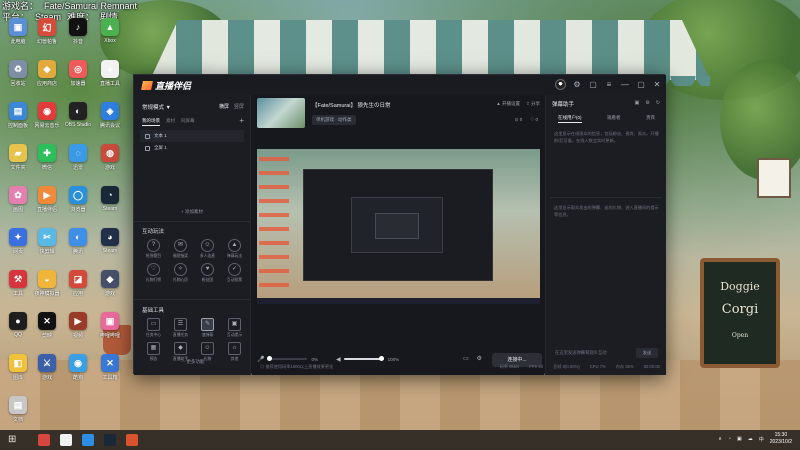  Describe the element at coordinates (78, 69) in the screenshot. I see `accelerator-icon: ◎` at that location.